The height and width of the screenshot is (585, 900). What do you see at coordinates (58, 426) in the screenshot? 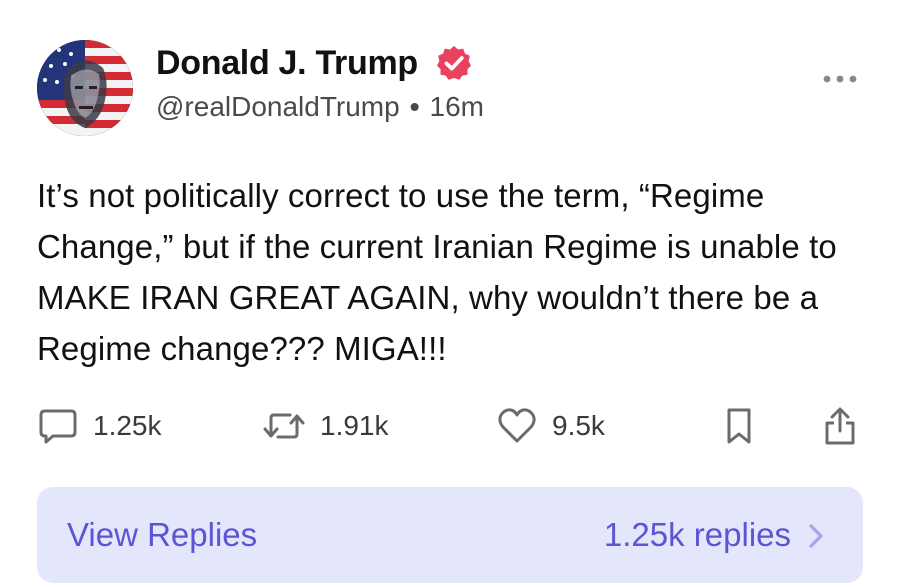
I see `reply-bubble-icon` at bounding box center [58, 426].